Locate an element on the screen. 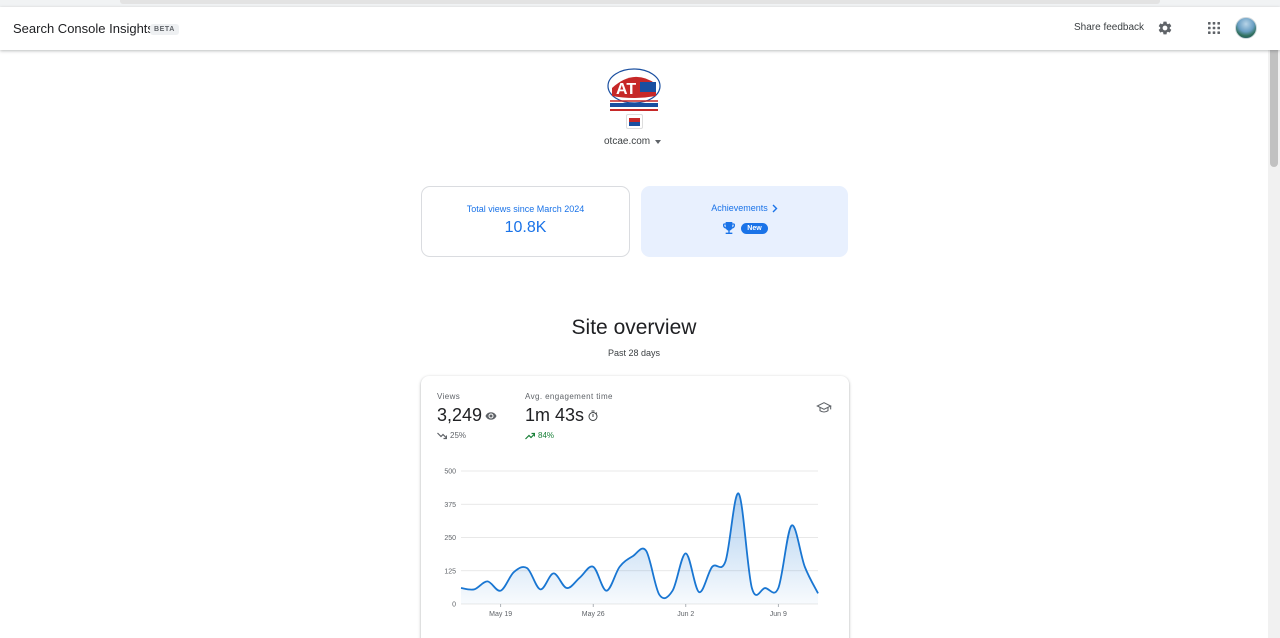 The height and width of the screenshot is (638, 1280). engagement-metric: Avg. engagement time 1m 43s 84% is located at coordinates (569, 416).